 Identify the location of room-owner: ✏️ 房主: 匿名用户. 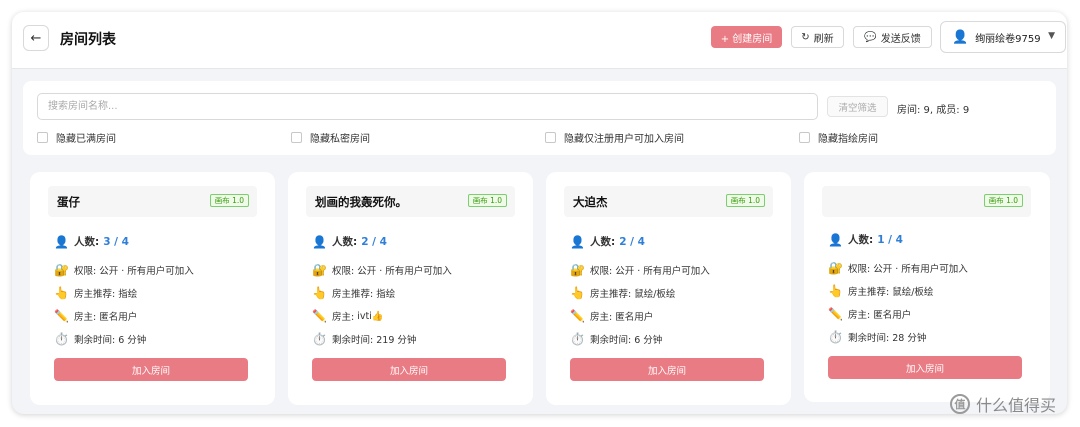
(611, 316).